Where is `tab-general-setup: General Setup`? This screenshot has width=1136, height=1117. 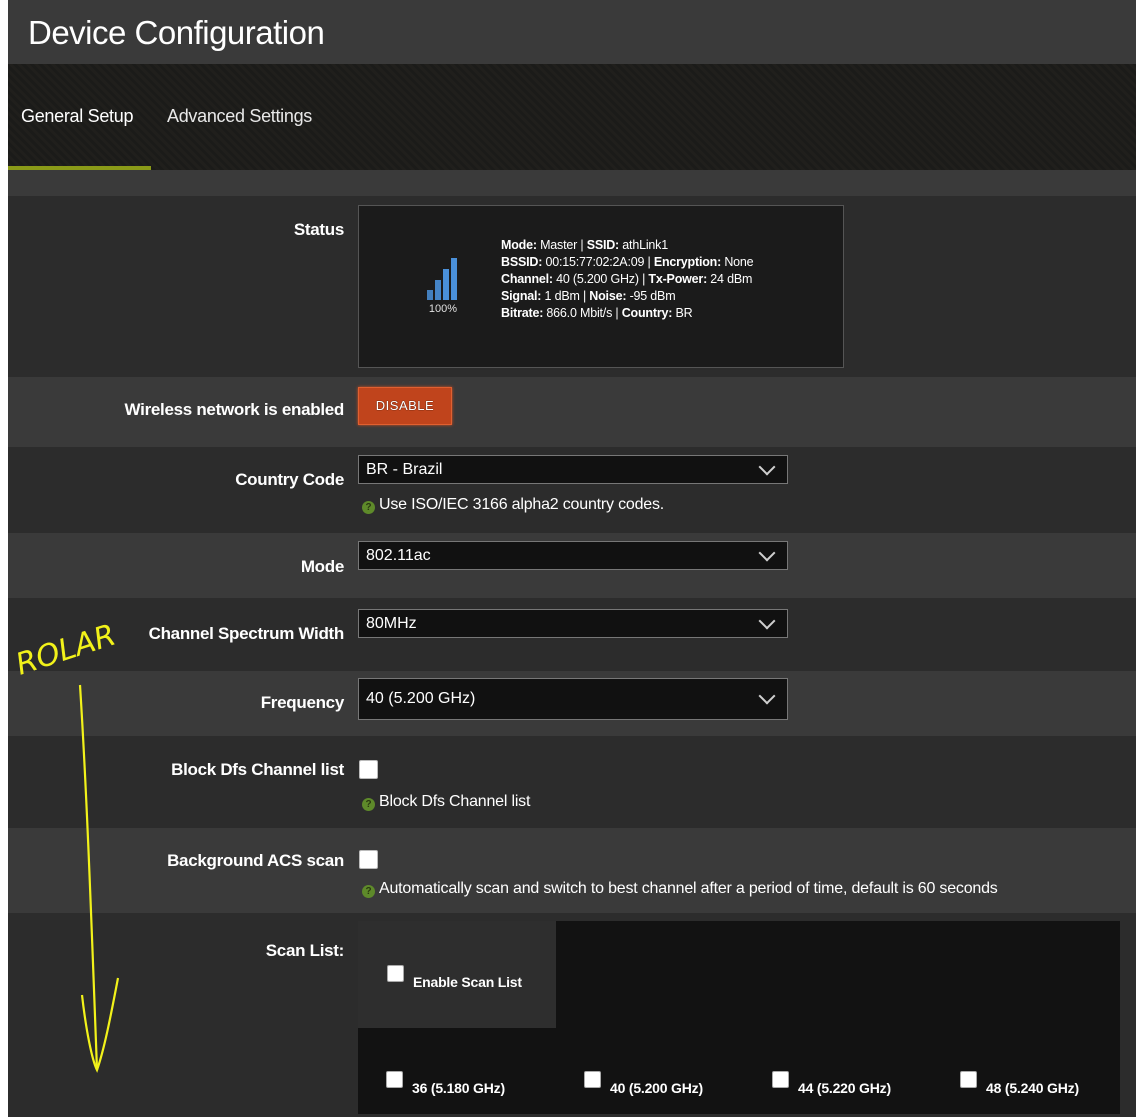 tab-general-setup: General Setup is located at coordinates (77, 116).